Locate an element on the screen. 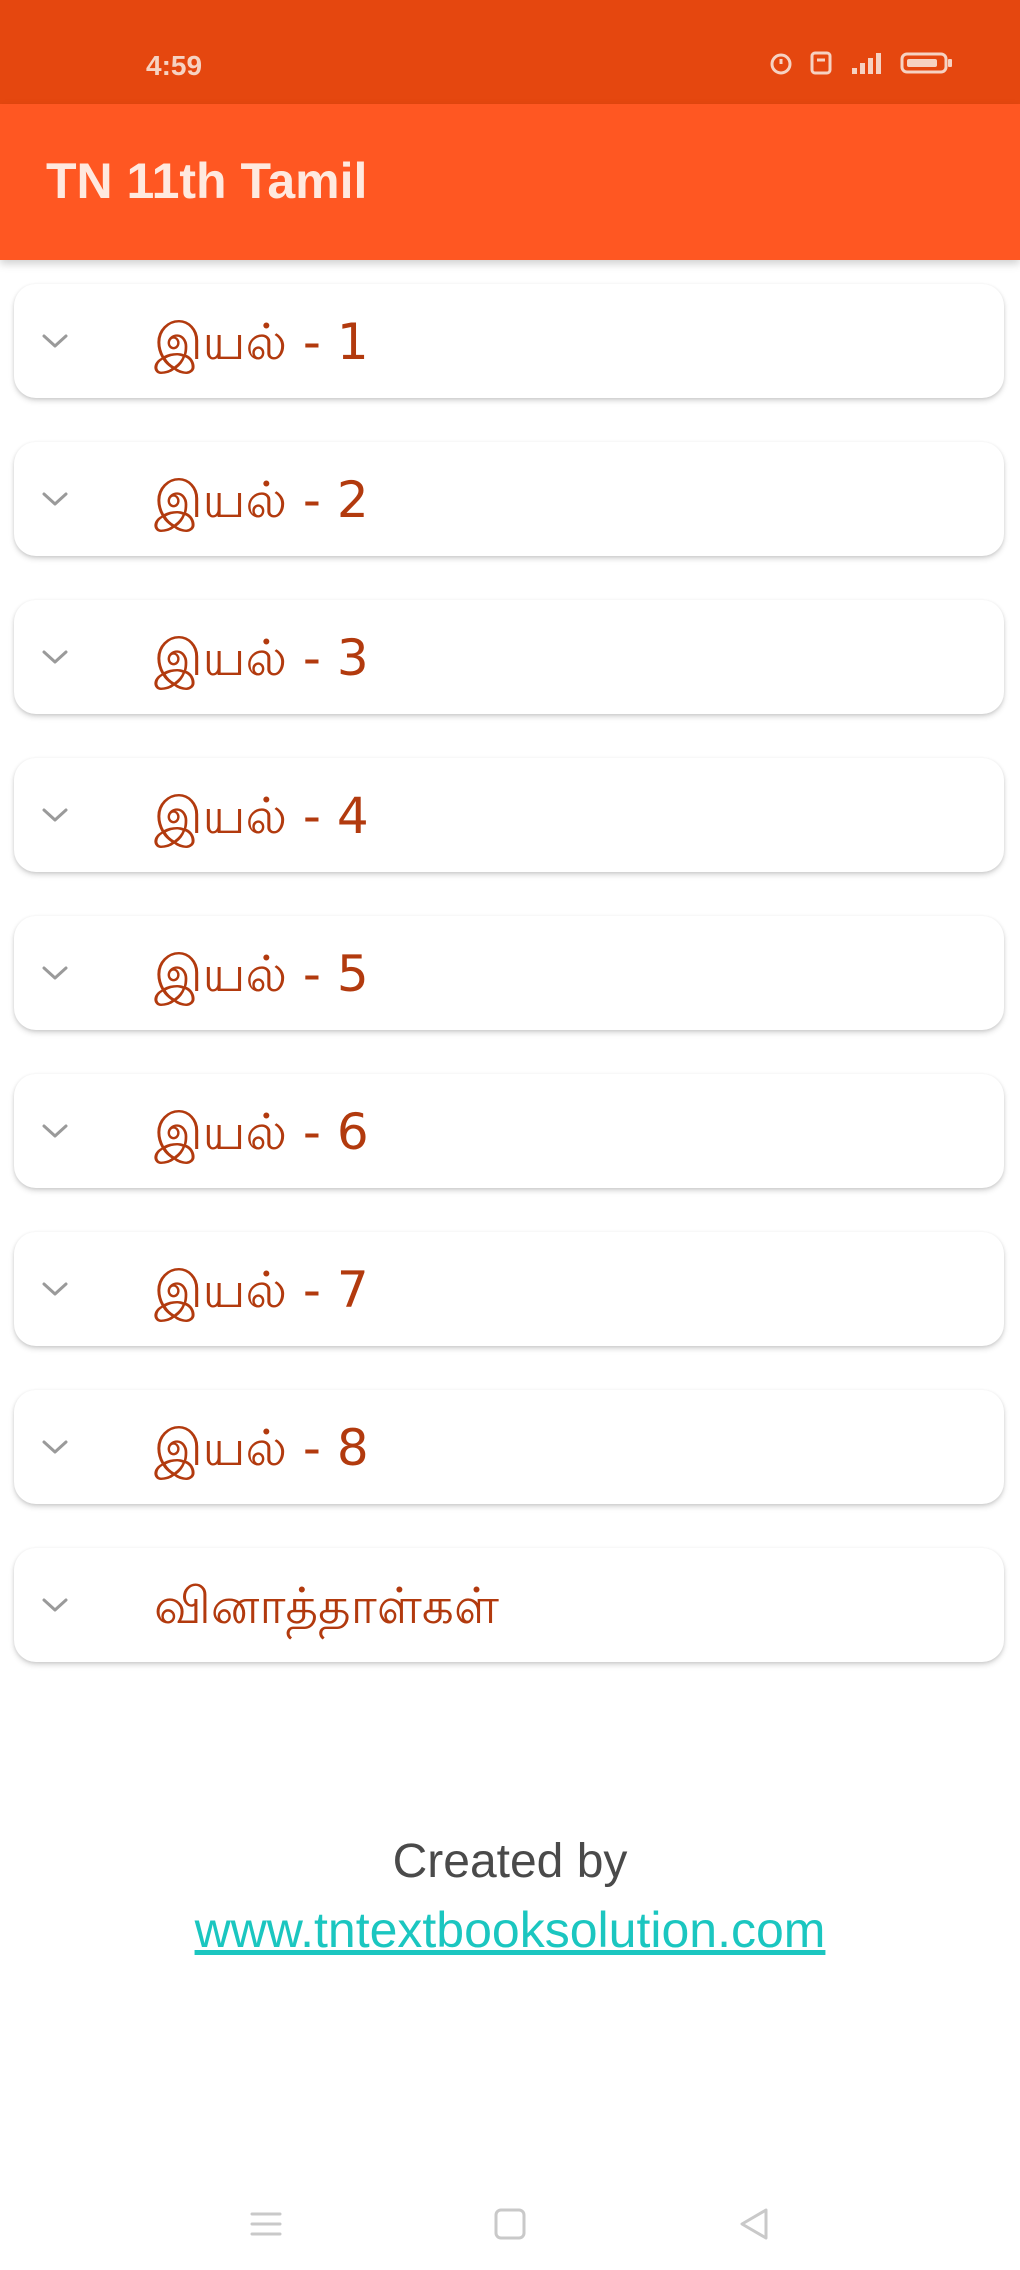  status-icons is located at coordinates (861, 63).